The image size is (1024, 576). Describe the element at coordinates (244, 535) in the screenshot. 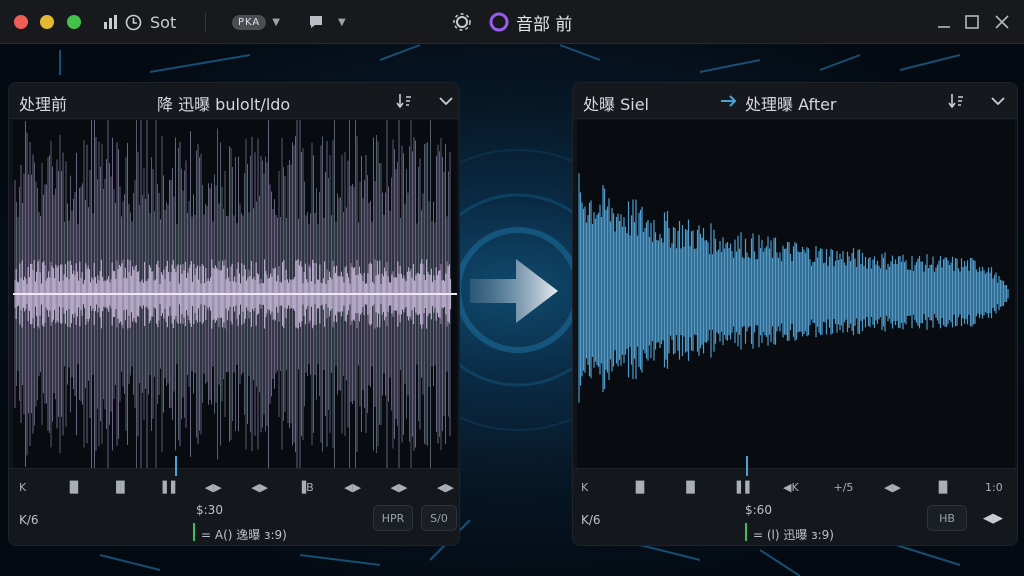

I see `before-channel-label: = A() 逸曝 ɜ:9)` at that location.